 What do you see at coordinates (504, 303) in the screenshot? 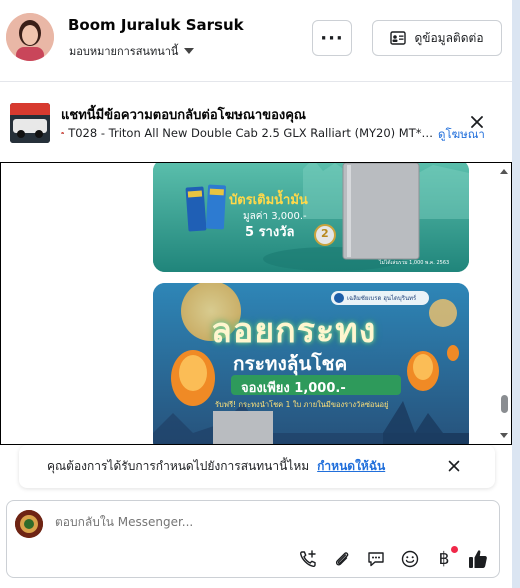
I see `scrollbar` at bounding box center [504, 303].